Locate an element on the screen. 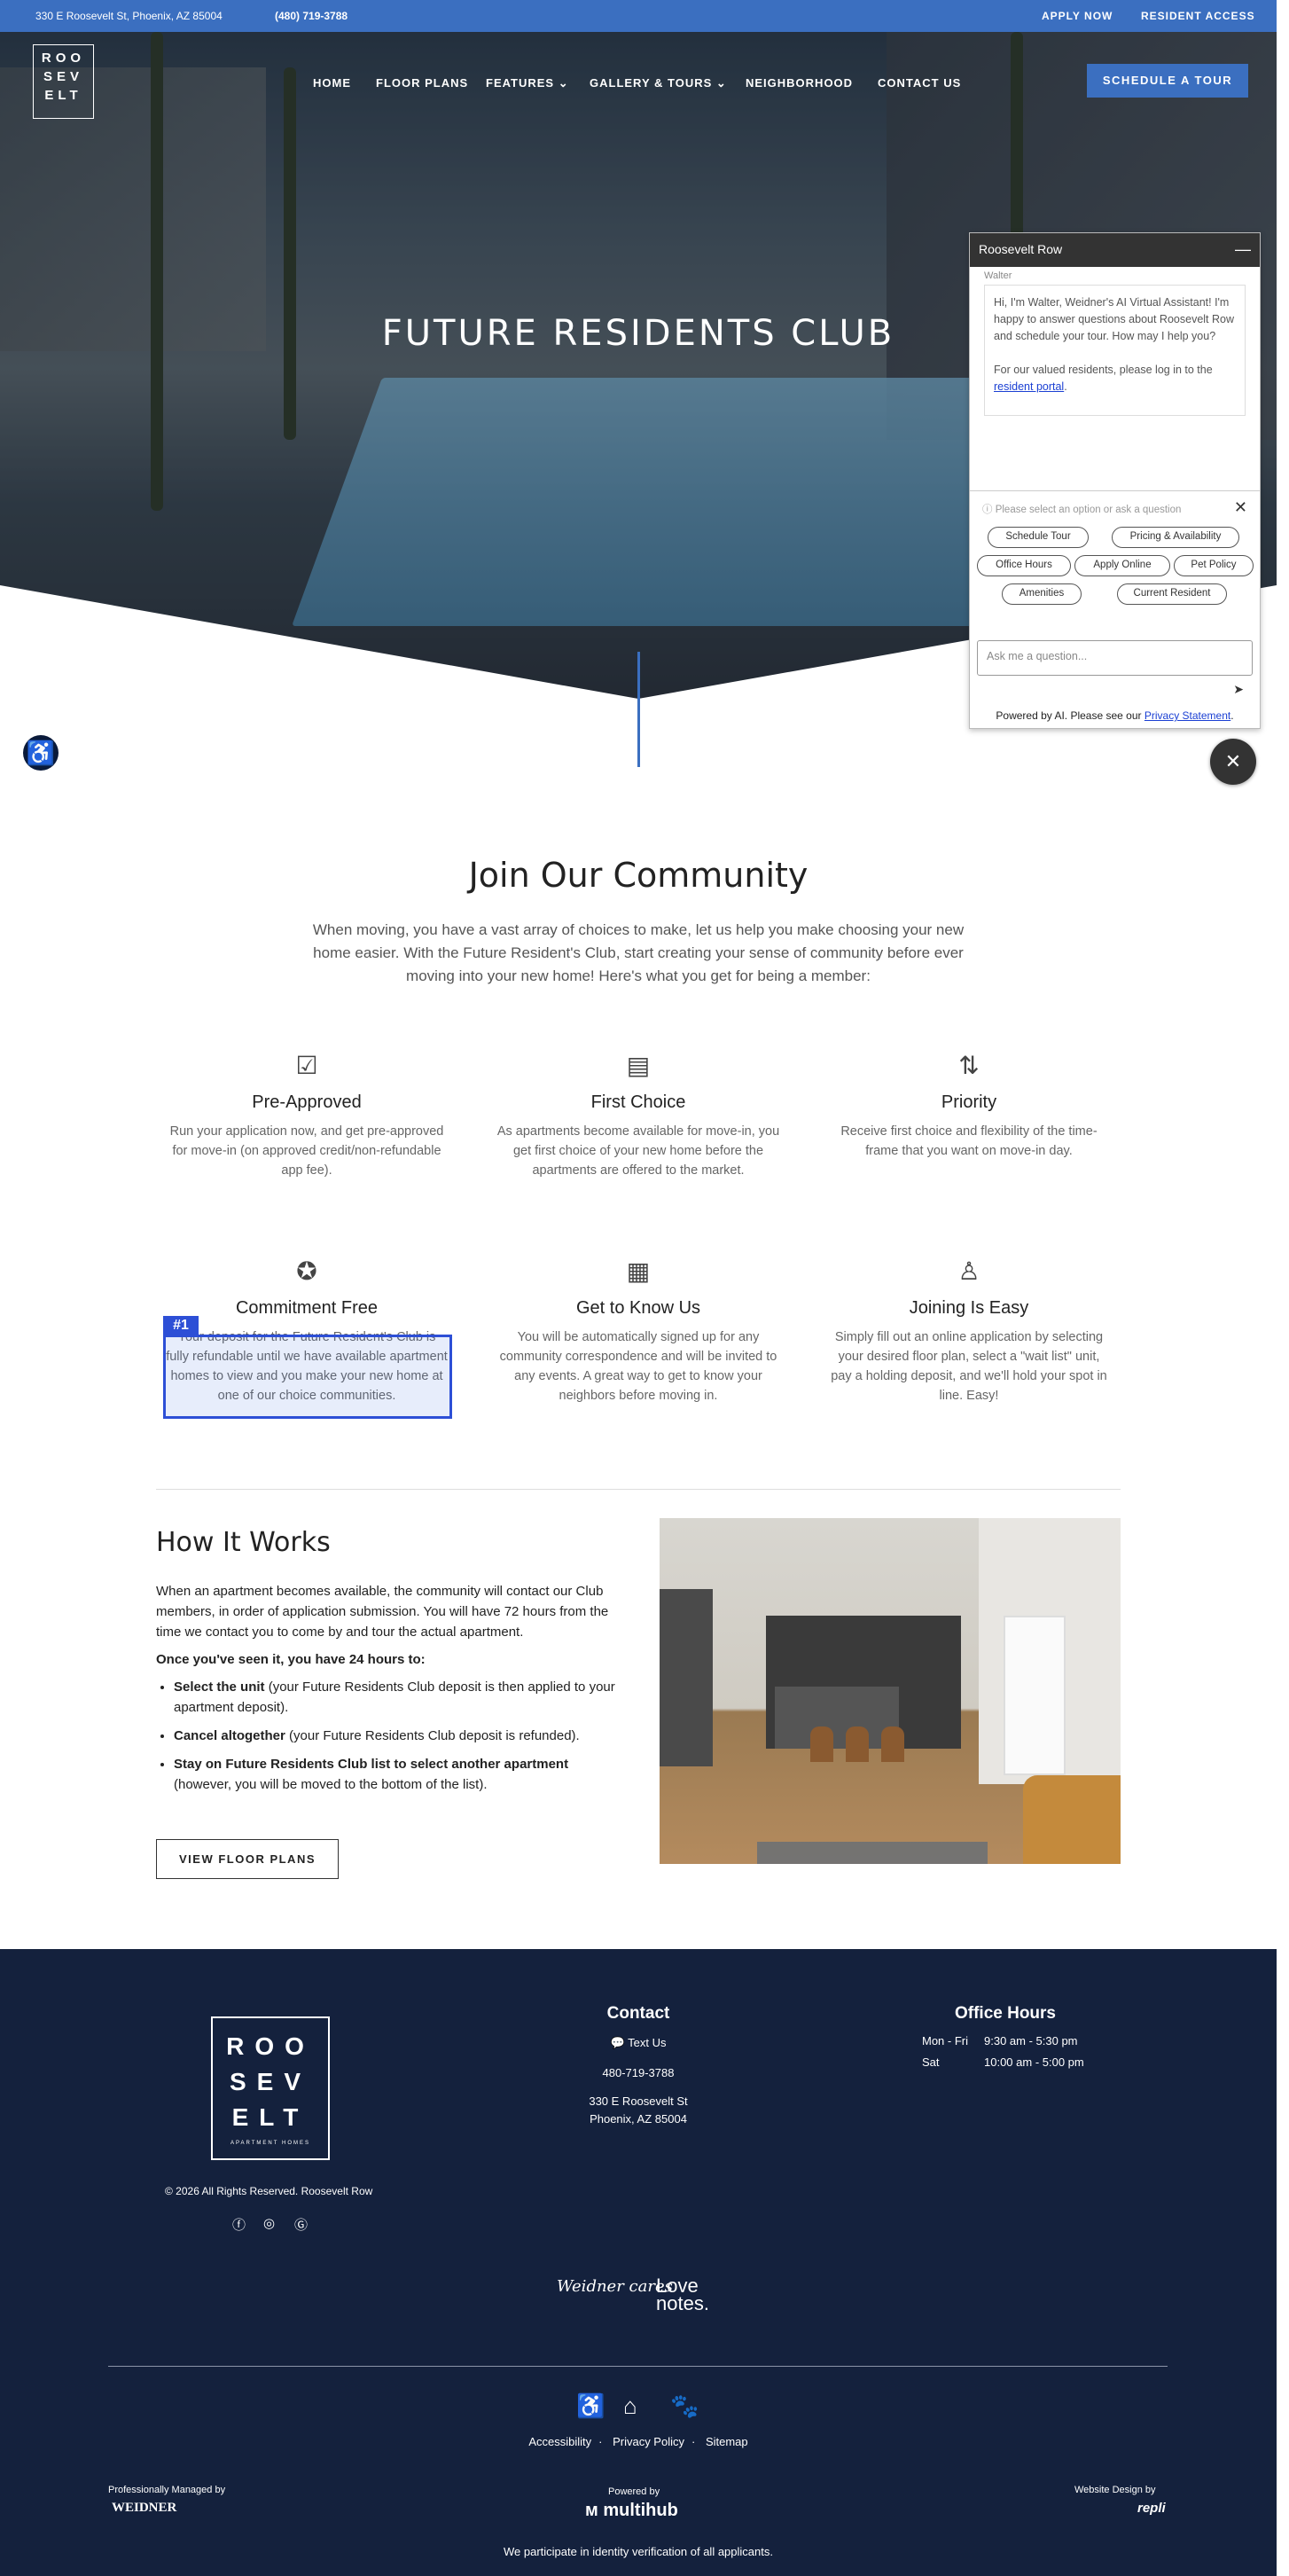 The width and height of the screenshot is (1289, 2576). sitemap-link: Sitemap is located at coordinates (727, 2441).